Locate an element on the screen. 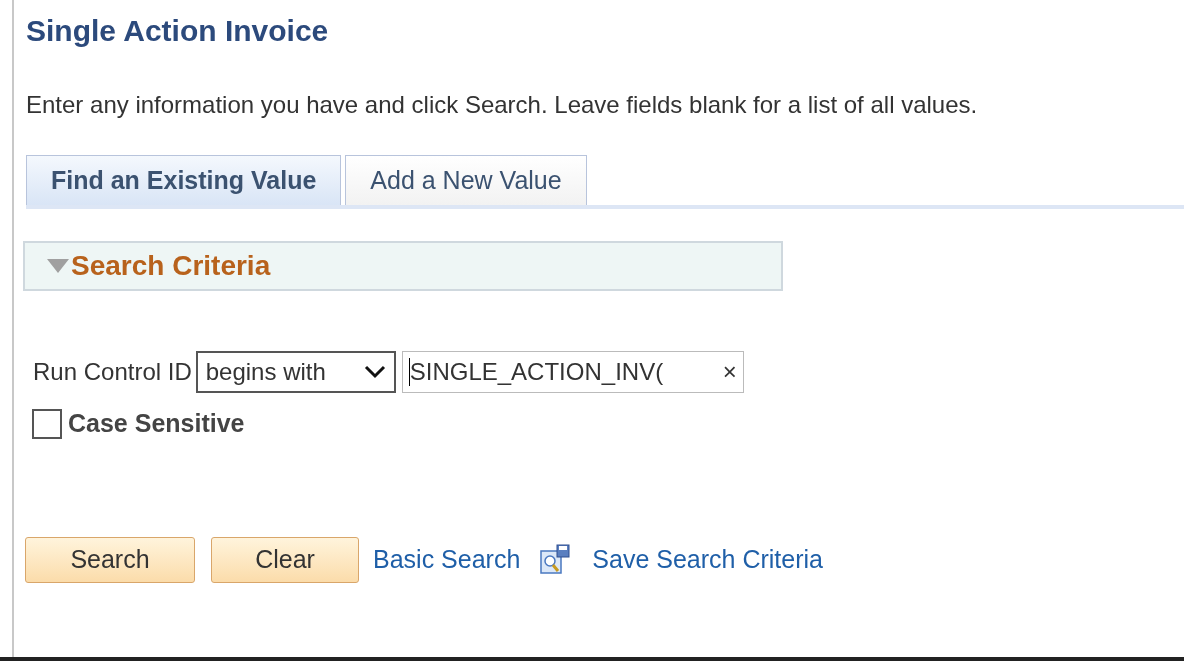 Image resolution: width=1184 pixels, height=661 pixels. save-search-icon is located at coordinates (555, 559).